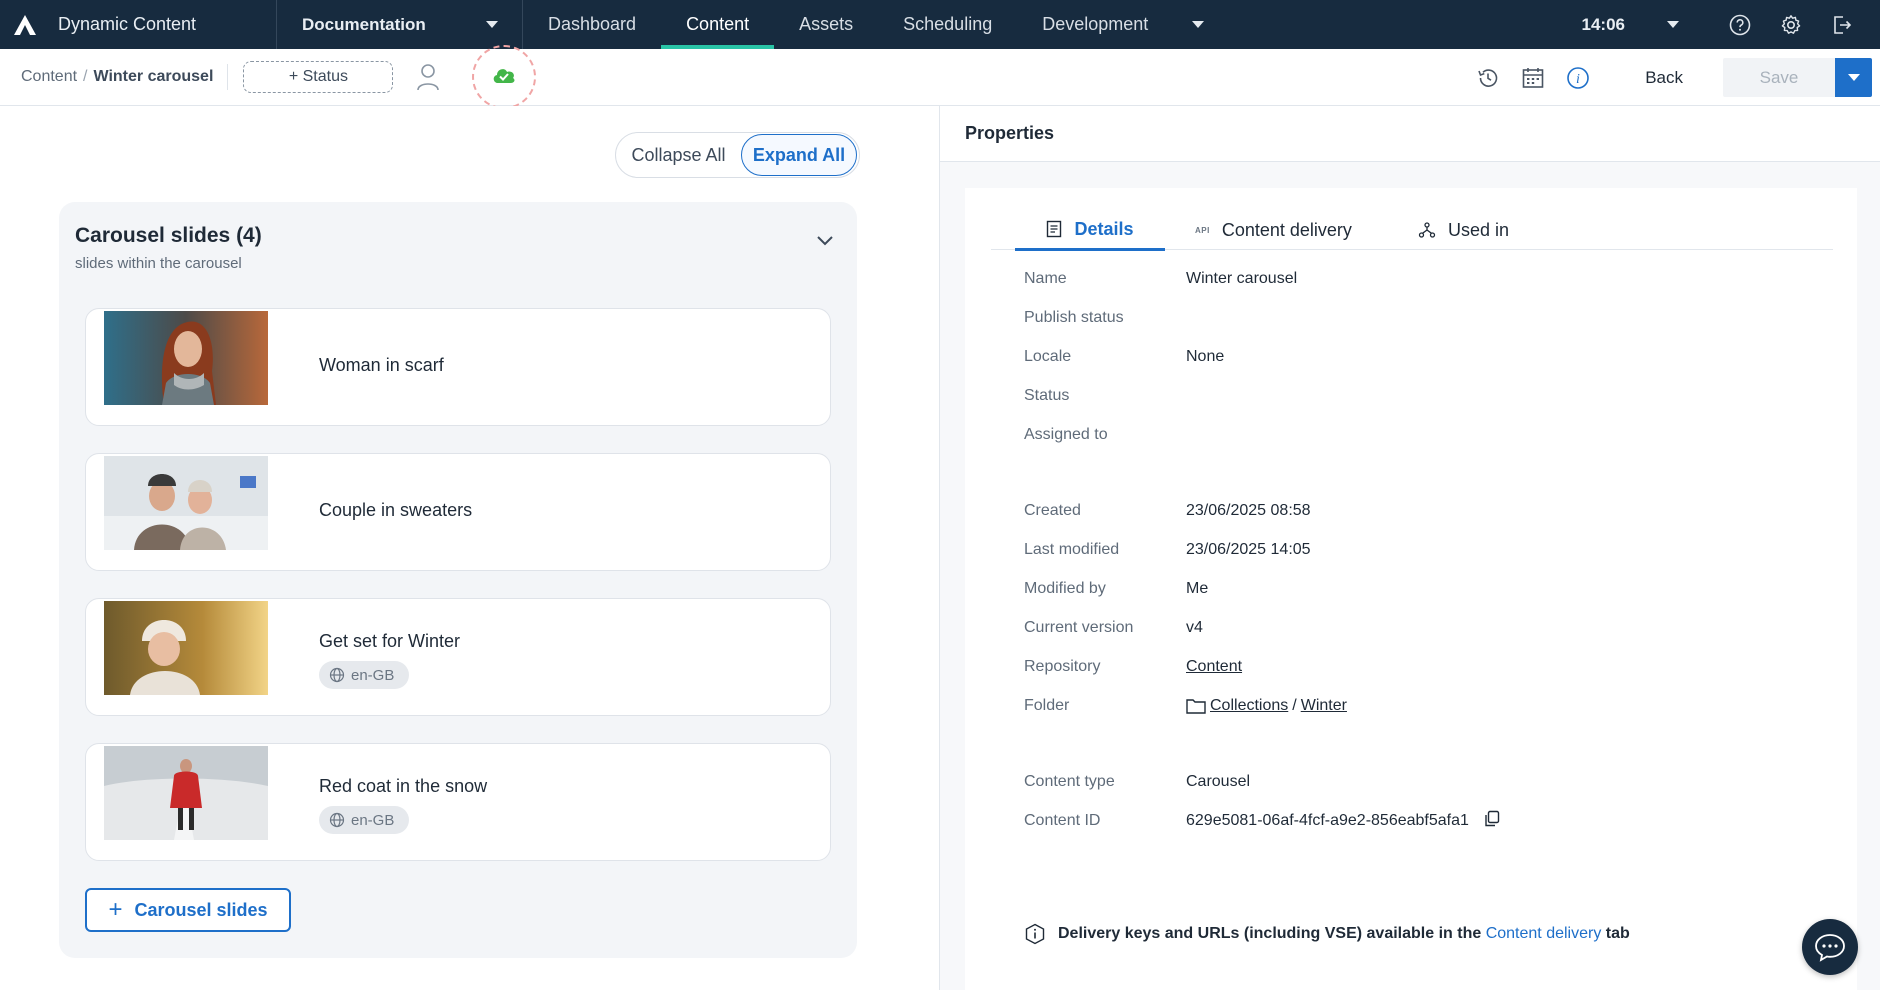 Image resolution: width=1880 pixels, height=990 pixels. What do you see at coordinates (168, 235) in the screenshot?
I see `section-title: Carousel slides (4)` at bounding box center [168, 235].